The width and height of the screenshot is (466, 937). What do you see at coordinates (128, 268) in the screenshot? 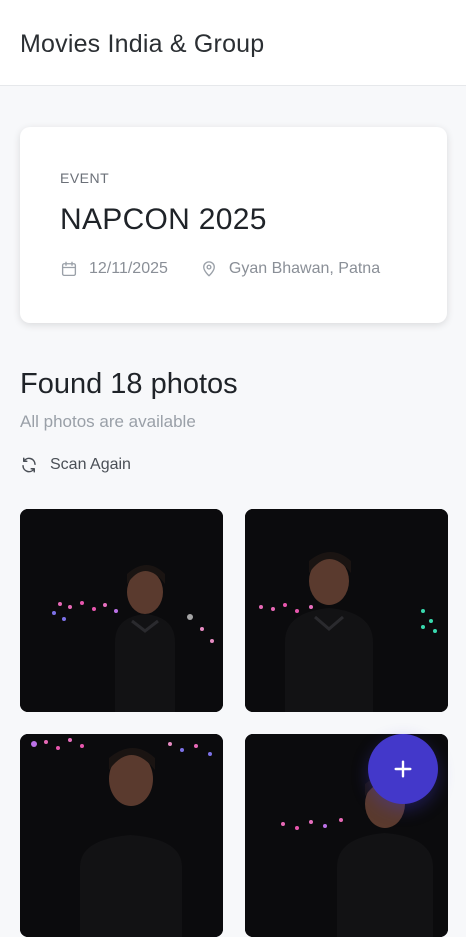
I see `event-date-text: 12/11/2025` at bounding box center [128, 268].